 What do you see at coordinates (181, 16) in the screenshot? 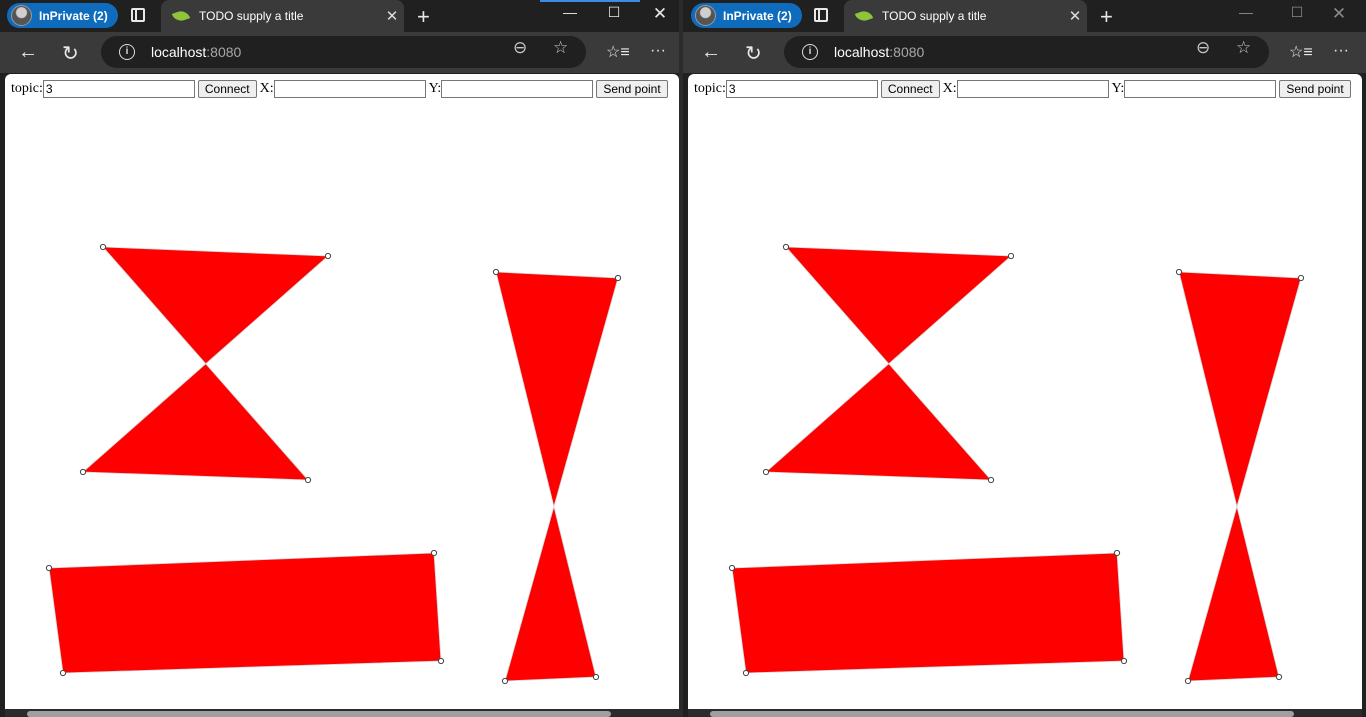
I see `spring-leaf-icon` at bounding box center [181, 16].